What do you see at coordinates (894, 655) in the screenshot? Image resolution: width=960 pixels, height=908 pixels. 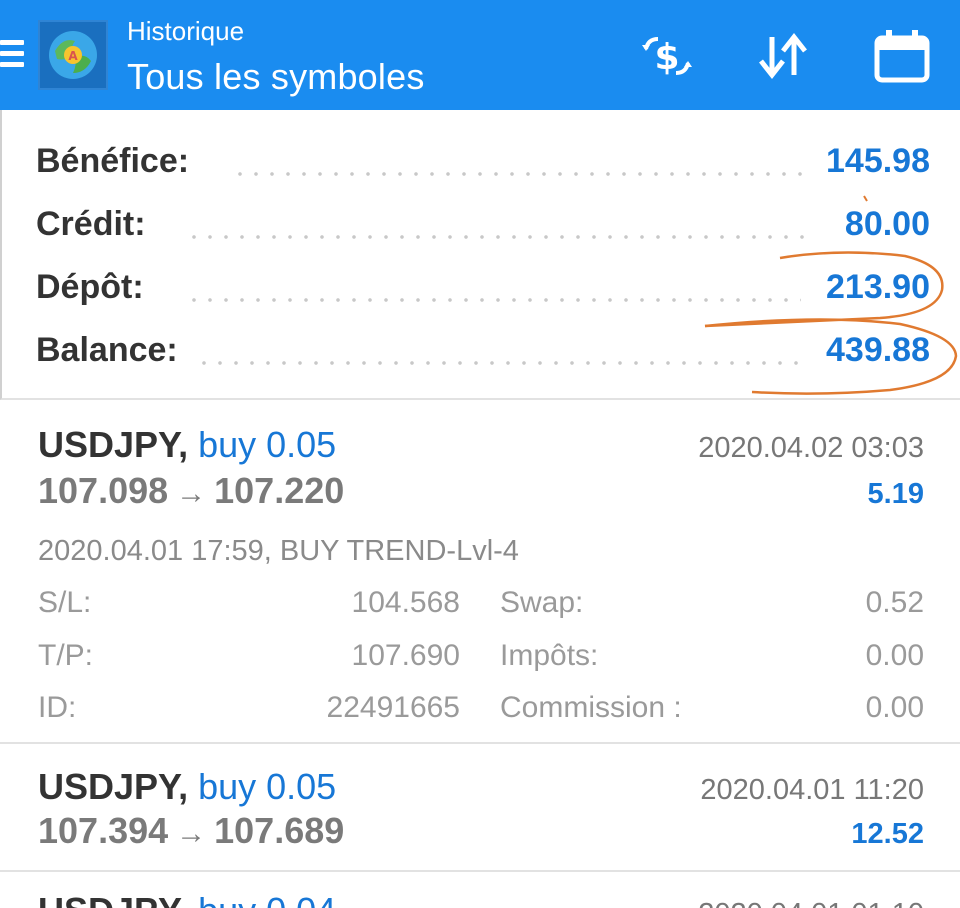 I see `taxes-value: 0.00` at bounding box center [894, 655].